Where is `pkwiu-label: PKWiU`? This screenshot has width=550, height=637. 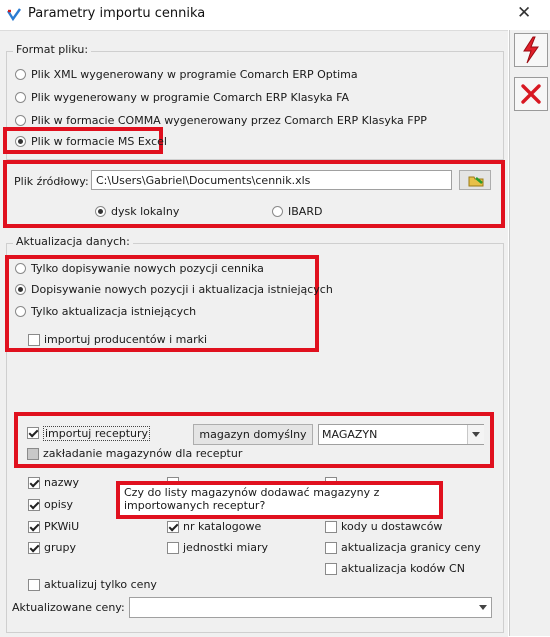
pkwiu-label: PKWiU is located at coordinates (62, 526).